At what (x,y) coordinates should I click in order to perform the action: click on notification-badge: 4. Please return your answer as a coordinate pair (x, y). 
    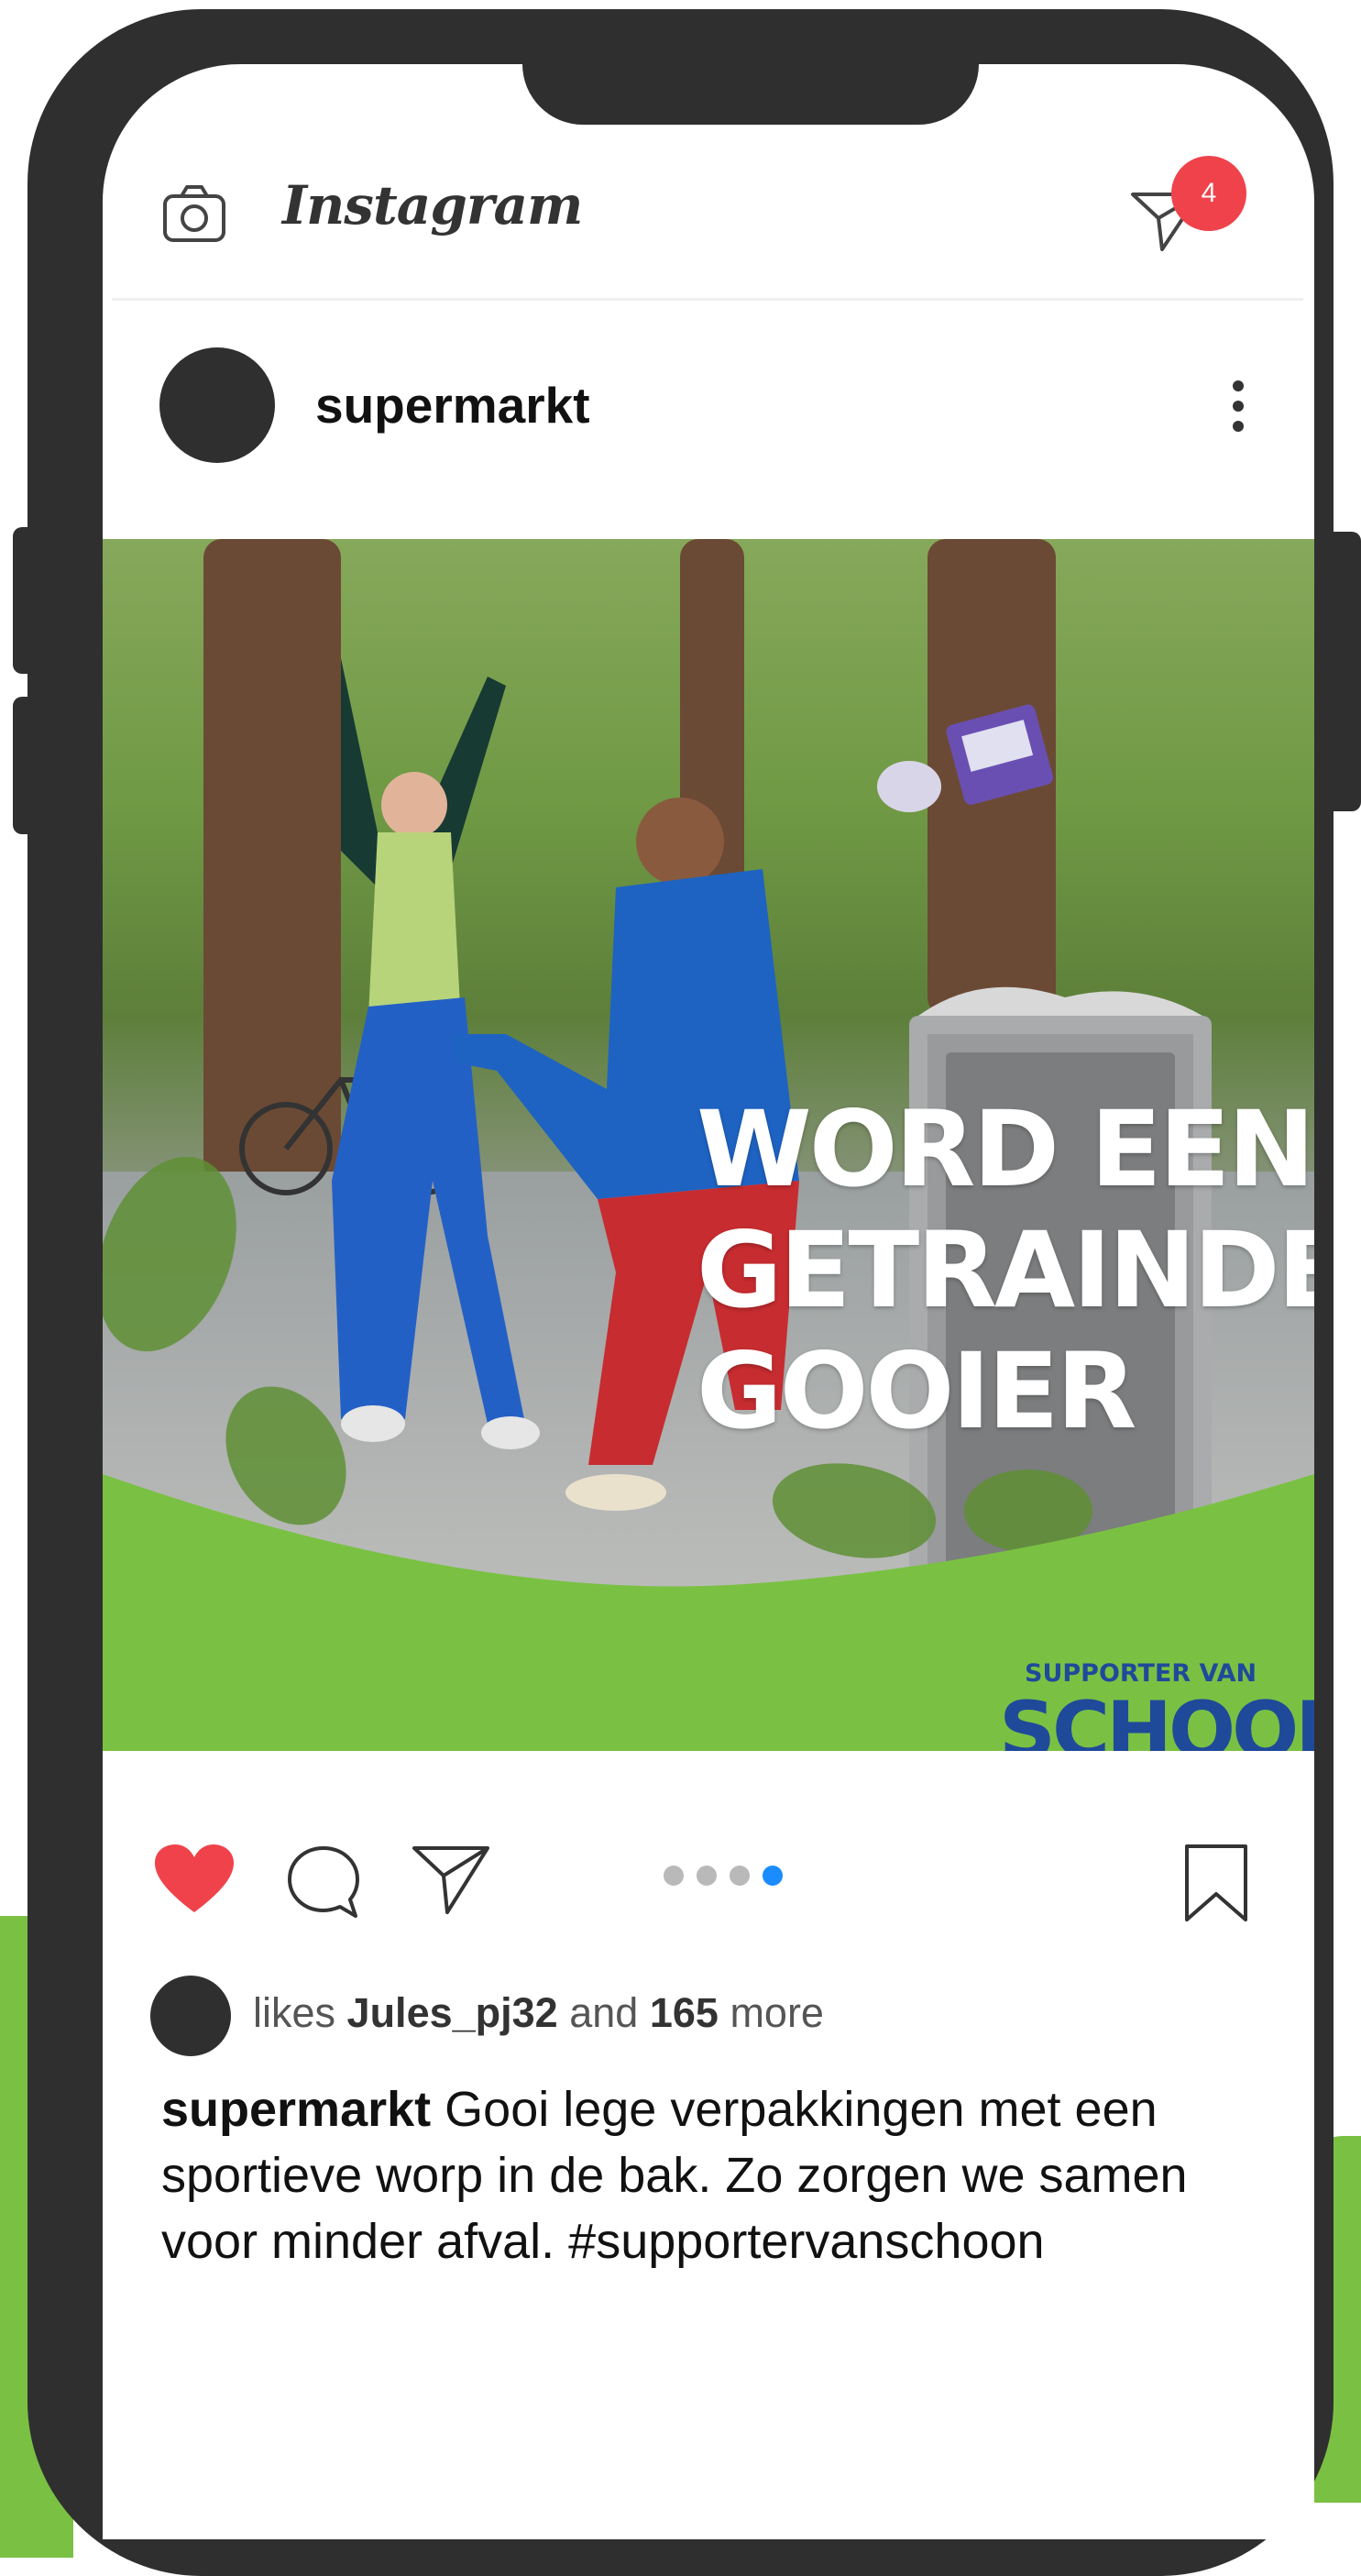
    Looking at the image, I should click on (1208, 193).